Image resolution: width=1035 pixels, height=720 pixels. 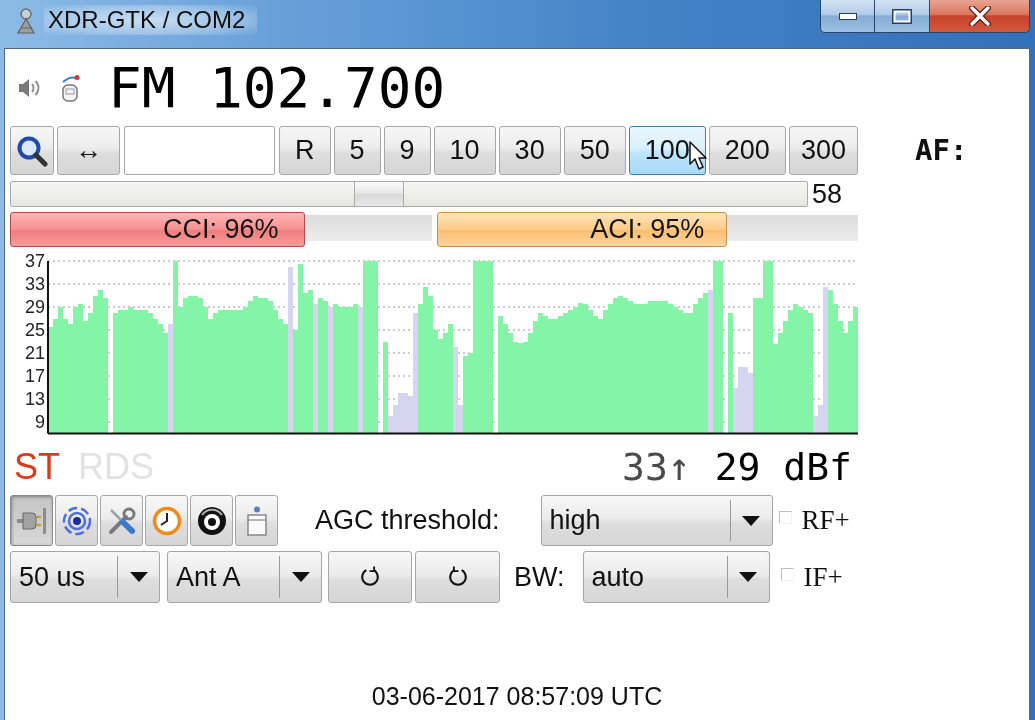 What do you see at coordinates (34, 399) in the screenshot?
I see `axis-label: 13` at bounding box center [34, 399].